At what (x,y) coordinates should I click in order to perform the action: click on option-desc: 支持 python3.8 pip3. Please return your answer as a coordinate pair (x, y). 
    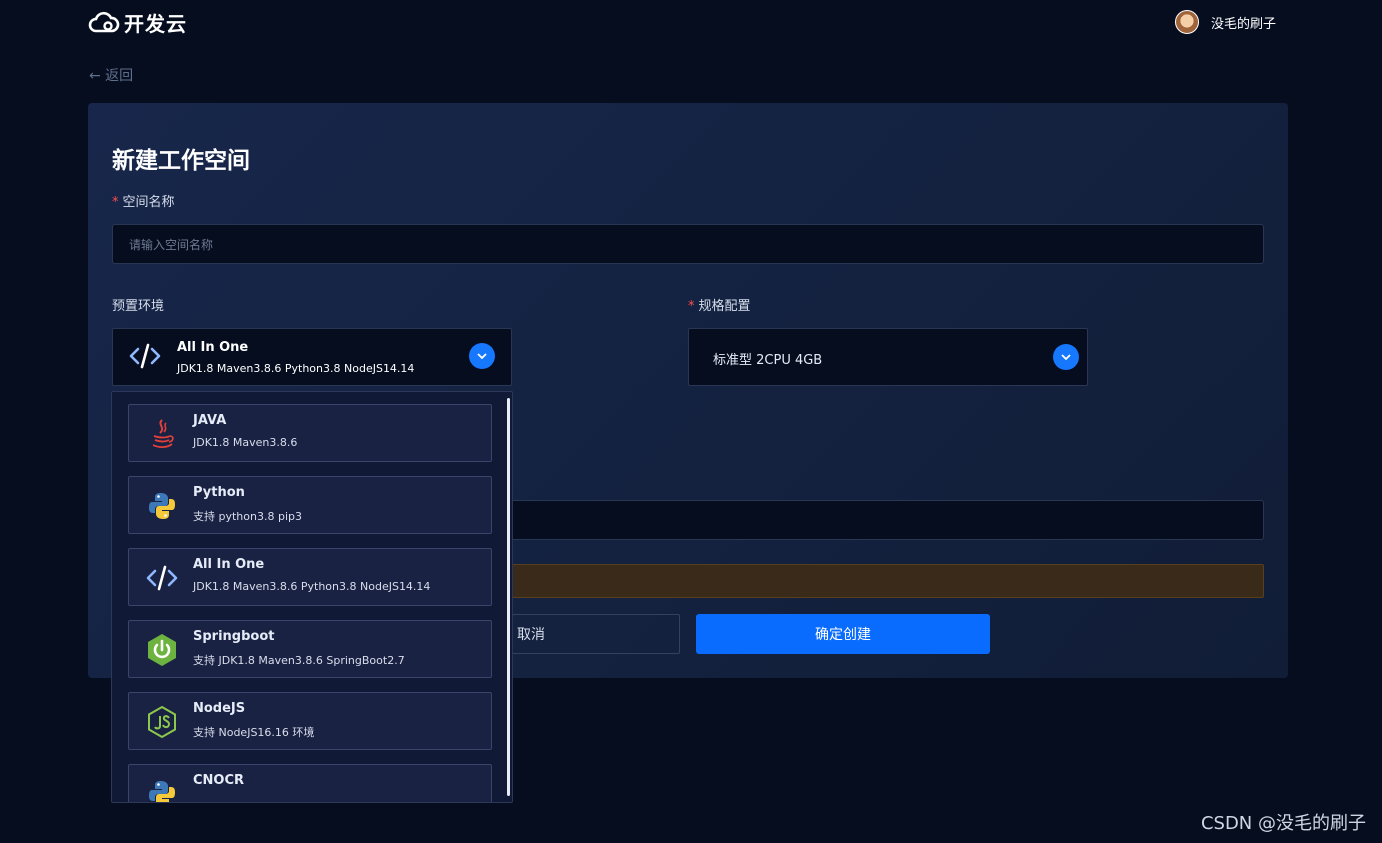
    Looking at the image, I should click on (247, 516).